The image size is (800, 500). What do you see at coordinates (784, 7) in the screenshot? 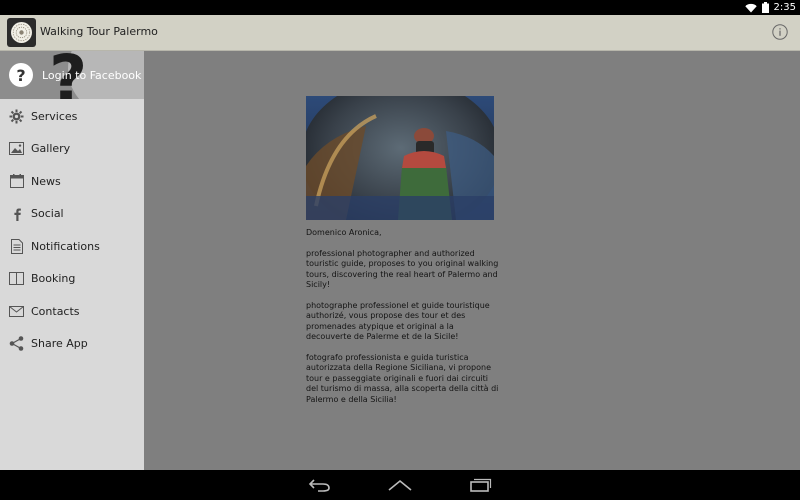
I see `status-time: 2:35` at bounding box center [784, 7].